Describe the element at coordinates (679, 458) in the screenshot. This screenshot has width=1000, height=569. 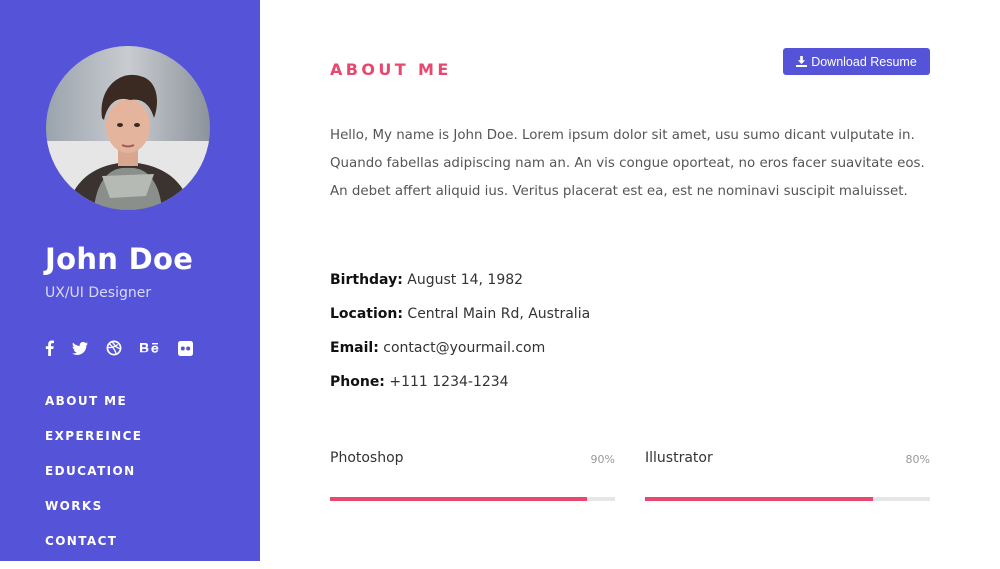
I see `skill-name: Illustrator` at that location.